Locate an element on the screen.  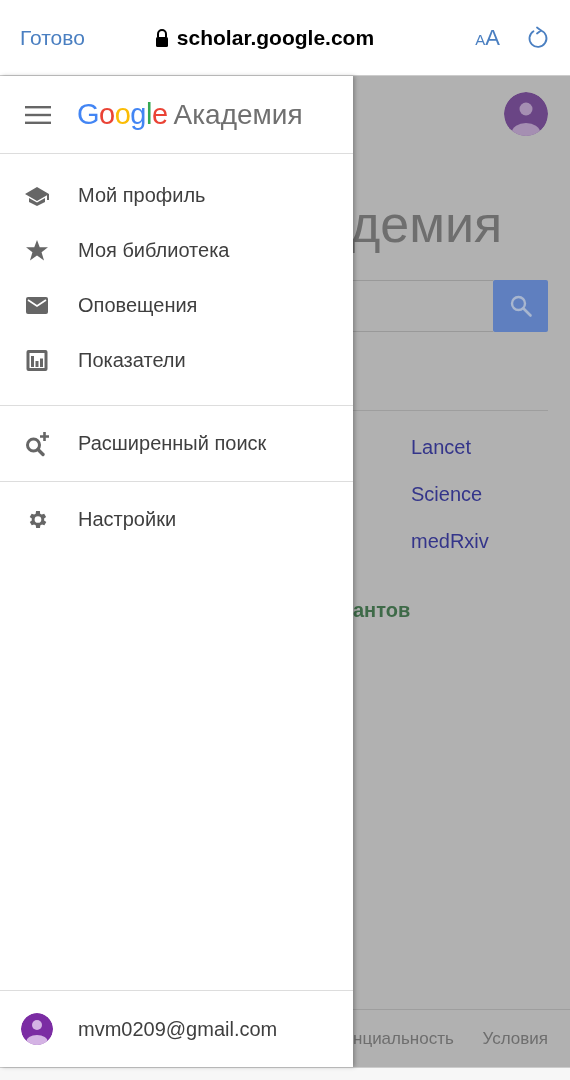
menu-item: Расширенный поиск is located at coordinates (176, 443).